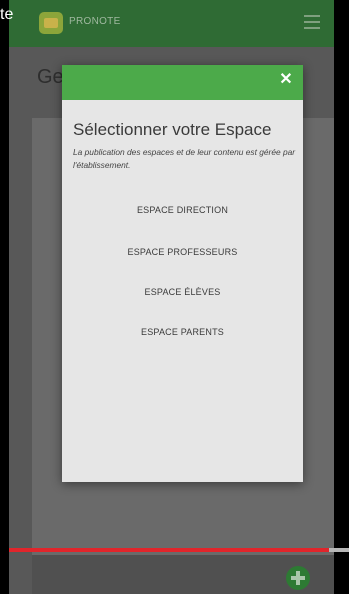  I want to click on video-progress-bar, so click(179, 550).